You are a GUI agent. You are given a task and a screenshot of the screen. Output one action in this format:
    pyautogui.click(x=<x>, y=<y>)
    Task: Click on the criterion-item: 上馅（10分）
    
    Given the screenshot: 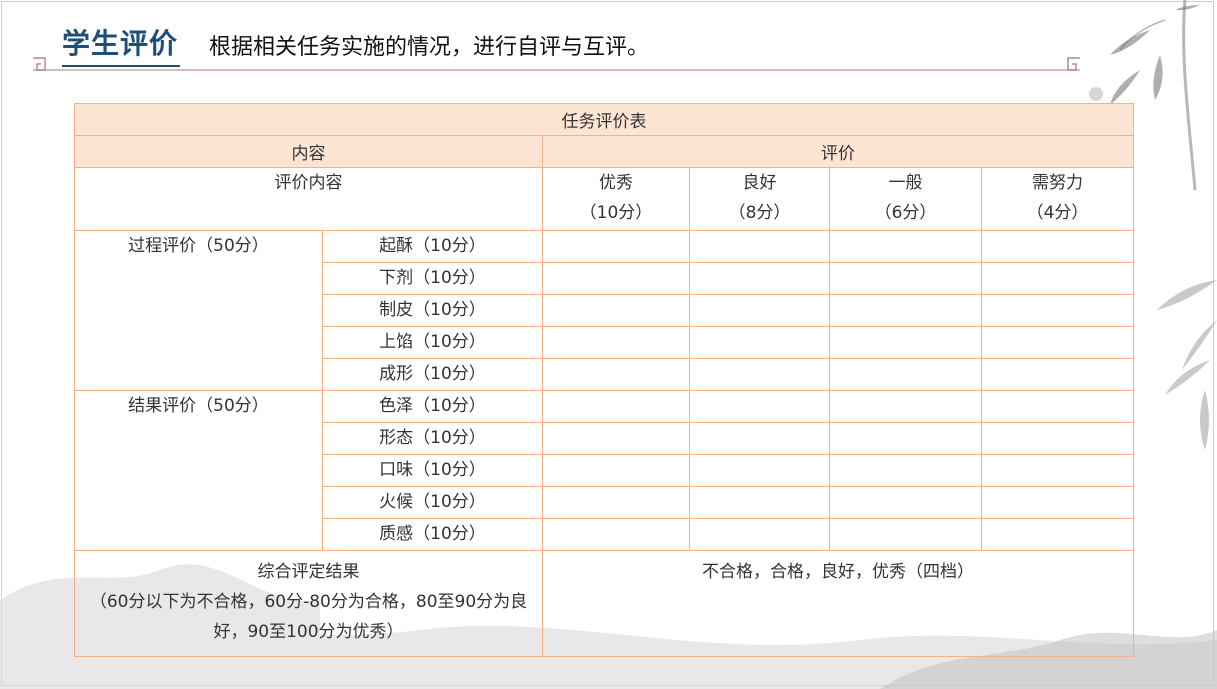 What is the action you would take?
    pyautogui.click(x=432, y=342)
    